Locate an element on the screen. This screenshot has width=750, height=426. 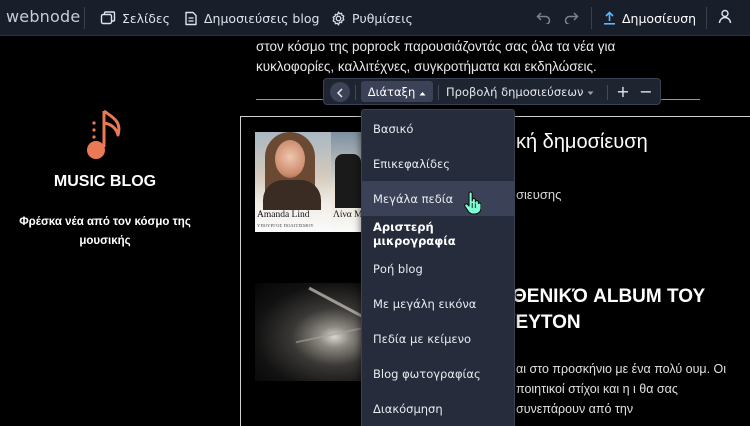
redo-icon is located at coordinates (571, 18).